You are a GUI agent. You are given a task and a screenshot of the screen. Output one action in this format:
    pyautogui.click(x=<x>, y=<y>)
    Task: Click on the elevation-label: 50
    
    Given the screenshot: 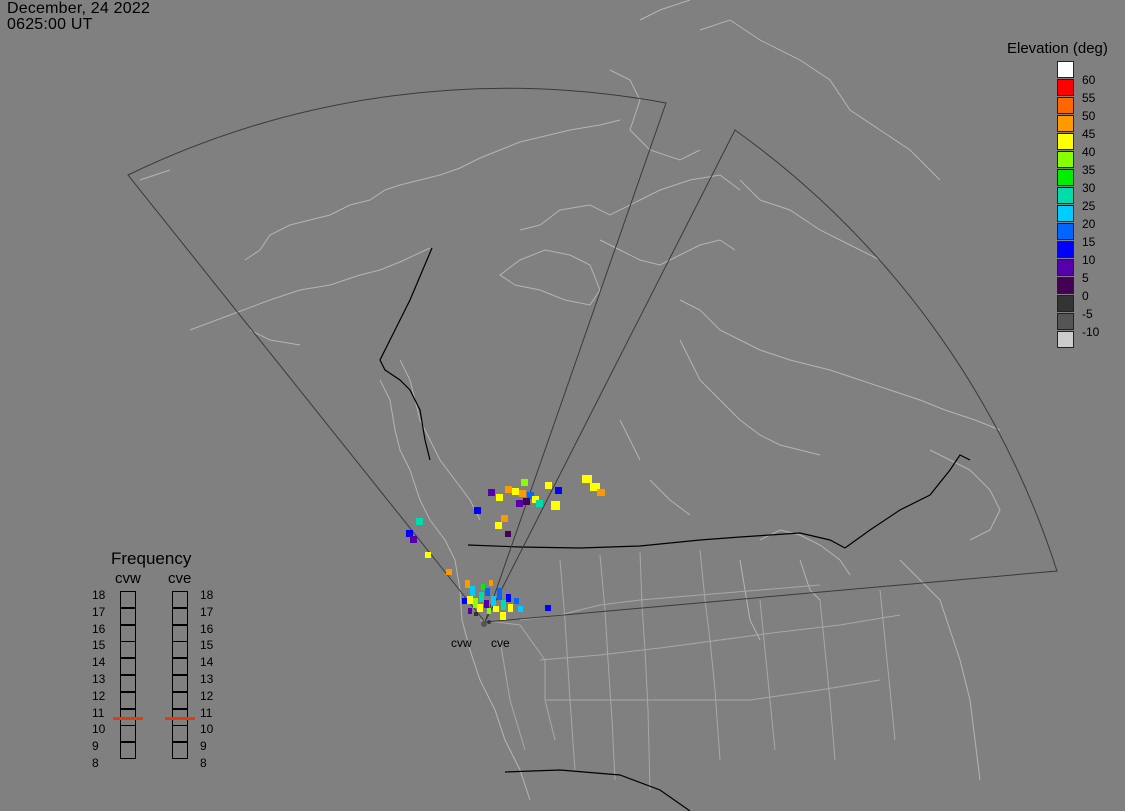 What is the action you would take?
    pyautogui.click(x=1089, y=116)
    